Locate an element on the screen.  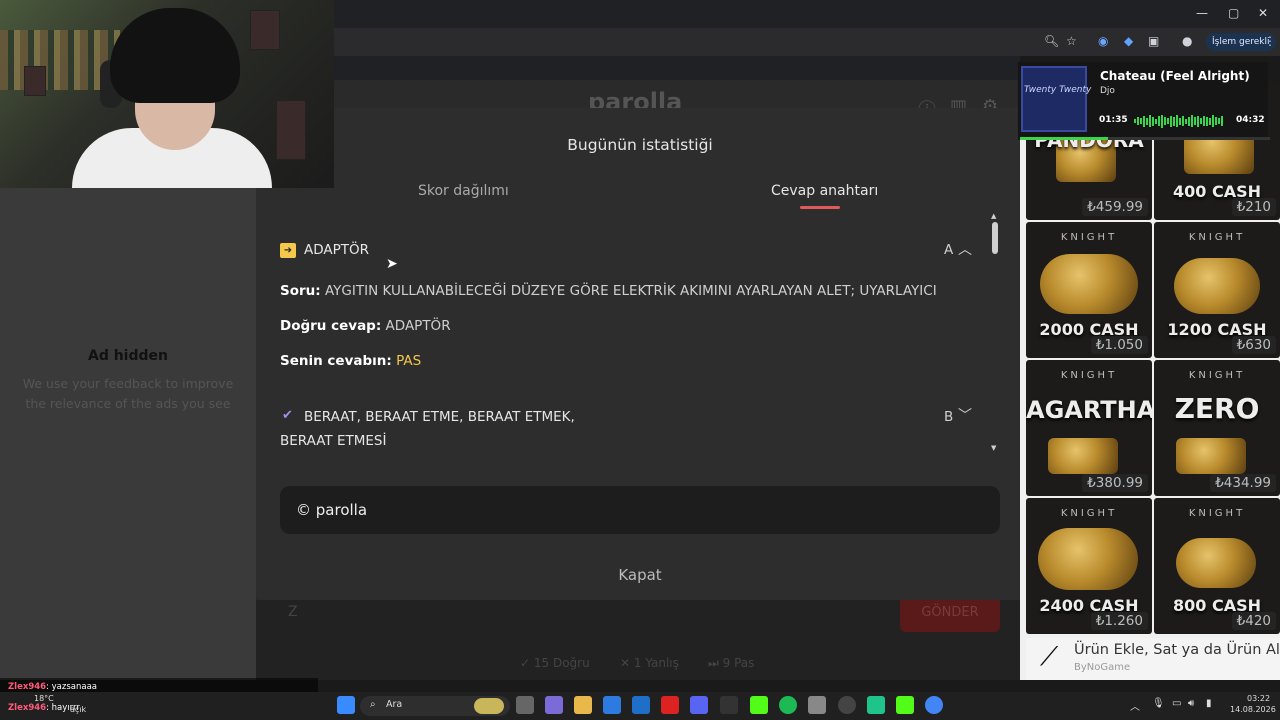
promo-title: Ürün Ekle, Sat ya da Ürün Al is located at coordinates (1177, 650).